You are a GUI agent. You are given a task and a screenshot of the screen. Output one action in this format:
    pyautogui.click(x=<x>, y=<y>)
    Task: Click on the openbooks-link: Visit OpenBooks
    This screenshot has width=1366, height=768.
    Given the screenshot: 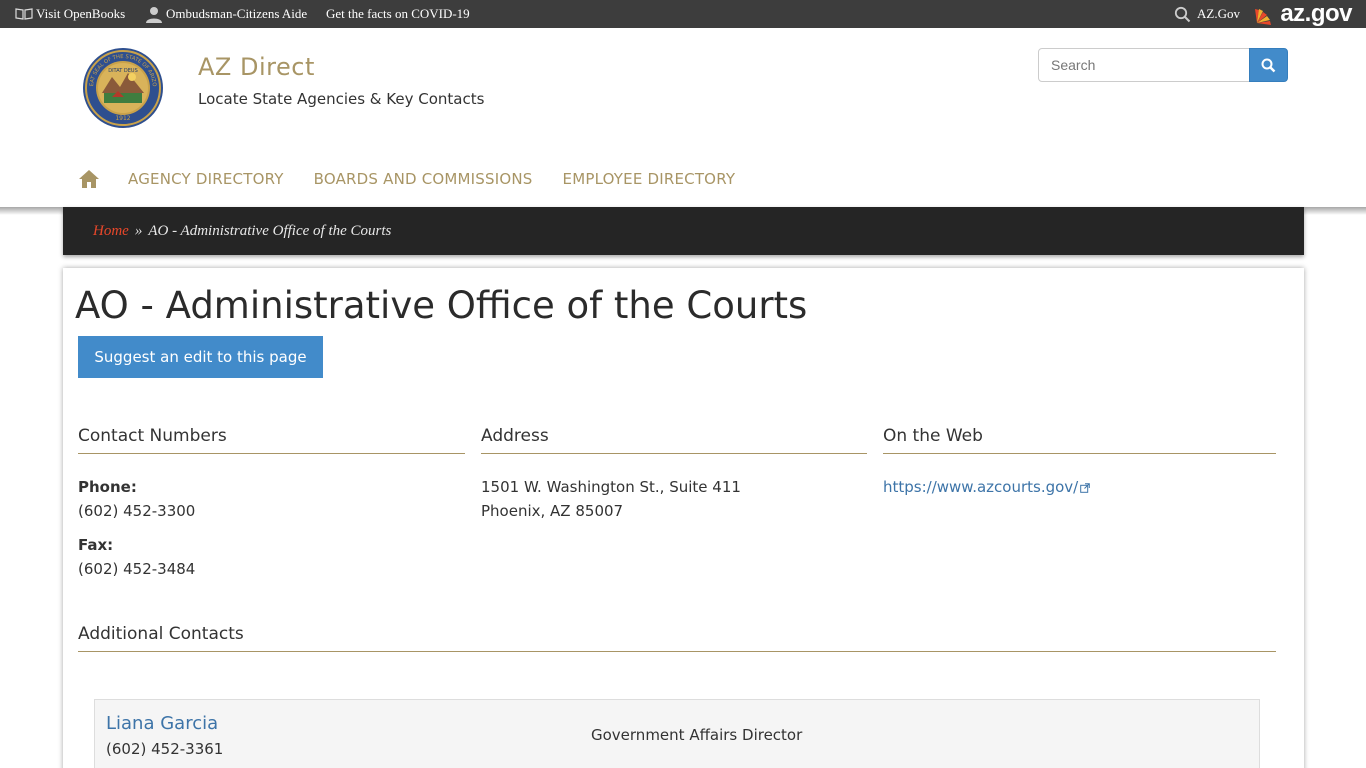 What is the action you would take?
    pyautogui.click(x=70, y=14)
    